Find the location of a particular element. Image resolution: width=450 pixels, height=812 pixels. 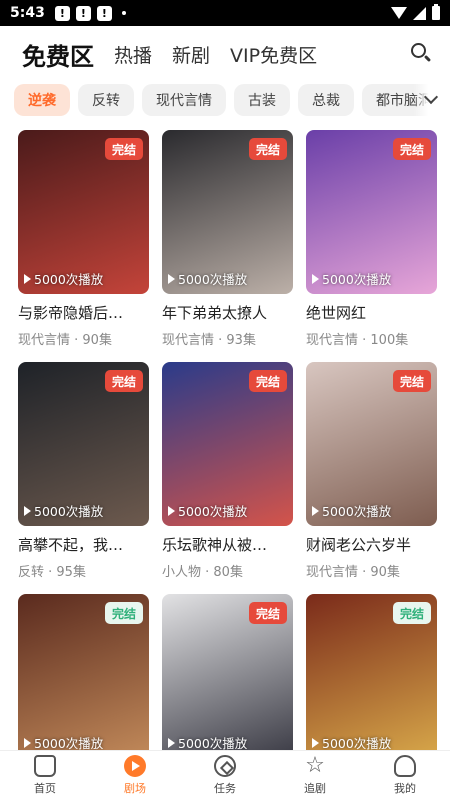

search-icon is located at coordinates (421, 53).